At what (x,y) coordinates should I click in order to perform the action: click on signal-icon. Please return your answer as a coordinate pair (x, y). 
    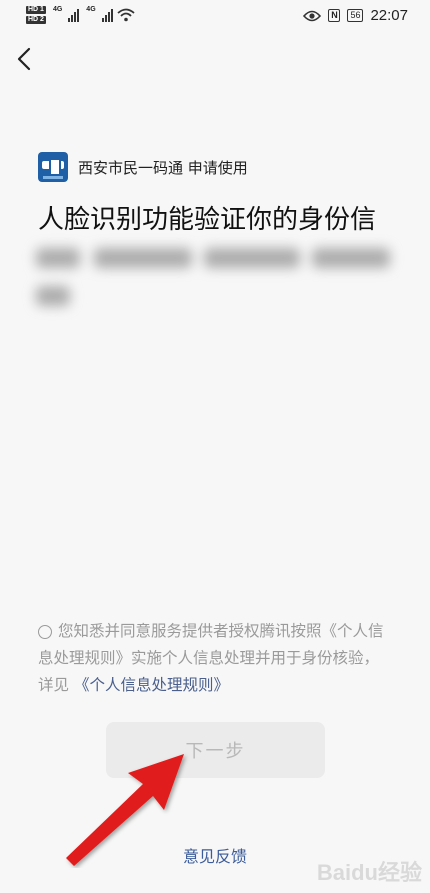
    Looking at the image, I should click on (74, 15).